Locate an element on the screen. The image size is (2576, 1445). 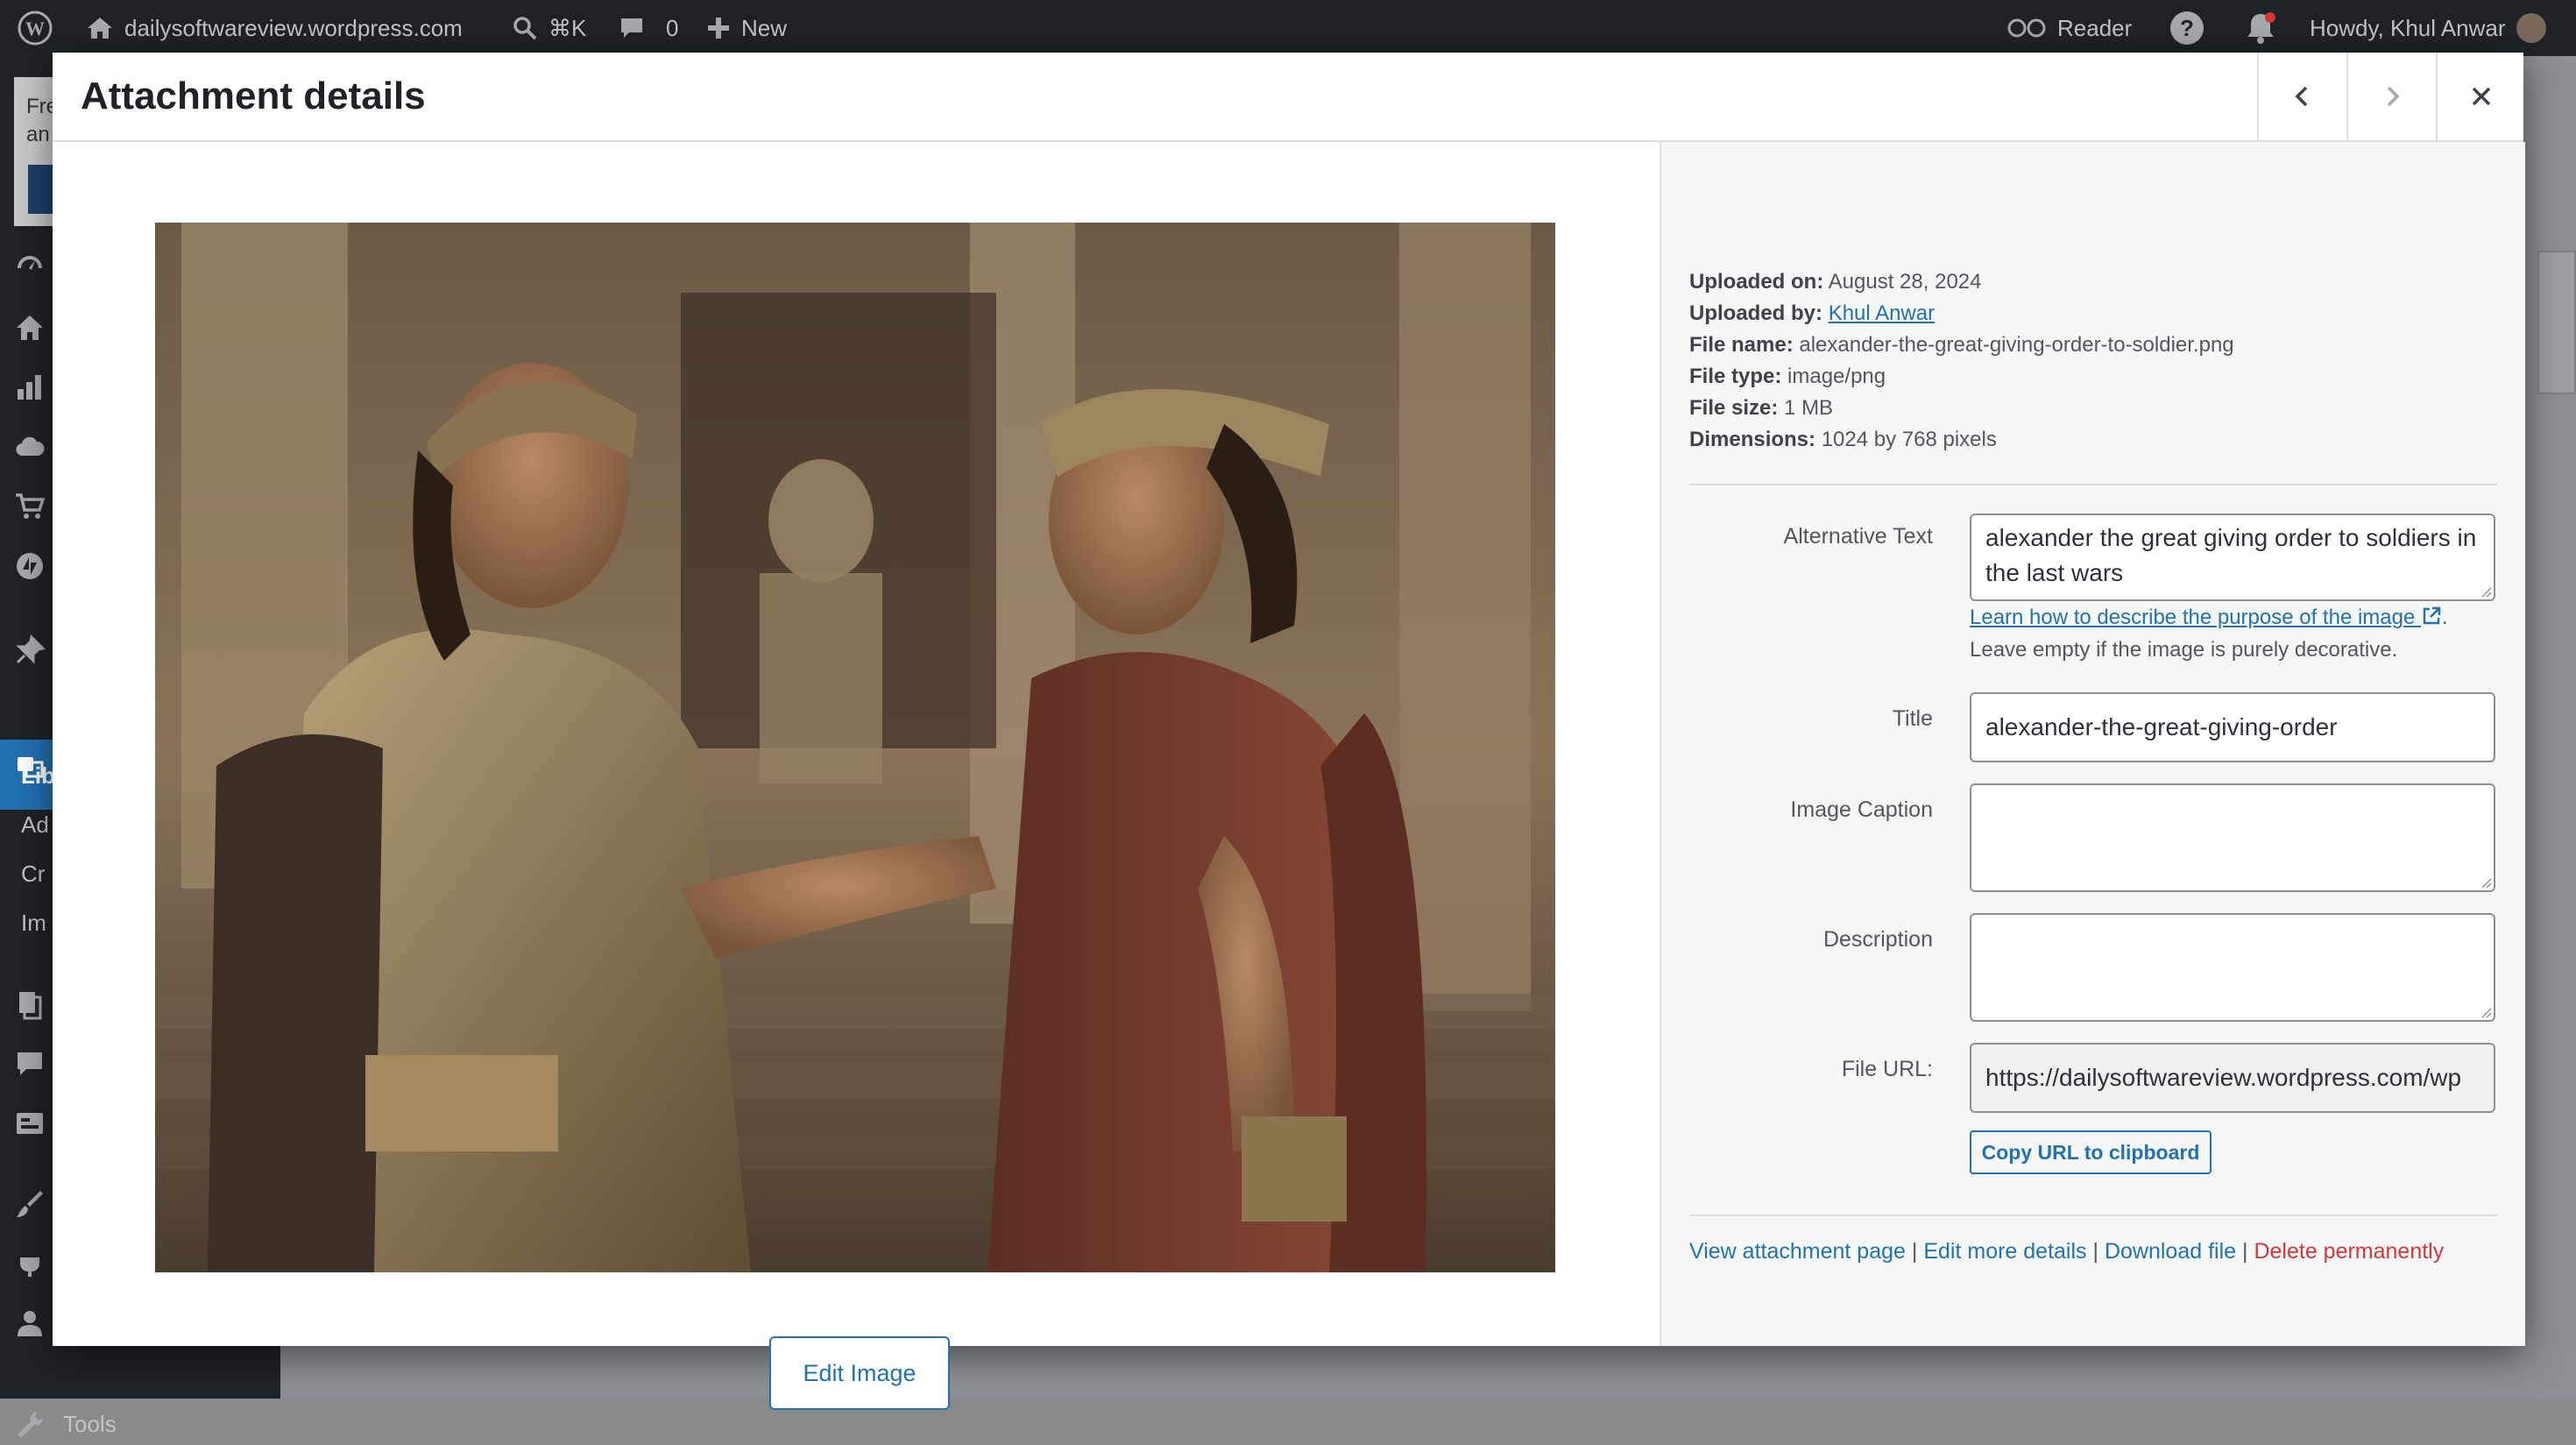
file-type: File type: image/png is located at coordinates (1787, 377).